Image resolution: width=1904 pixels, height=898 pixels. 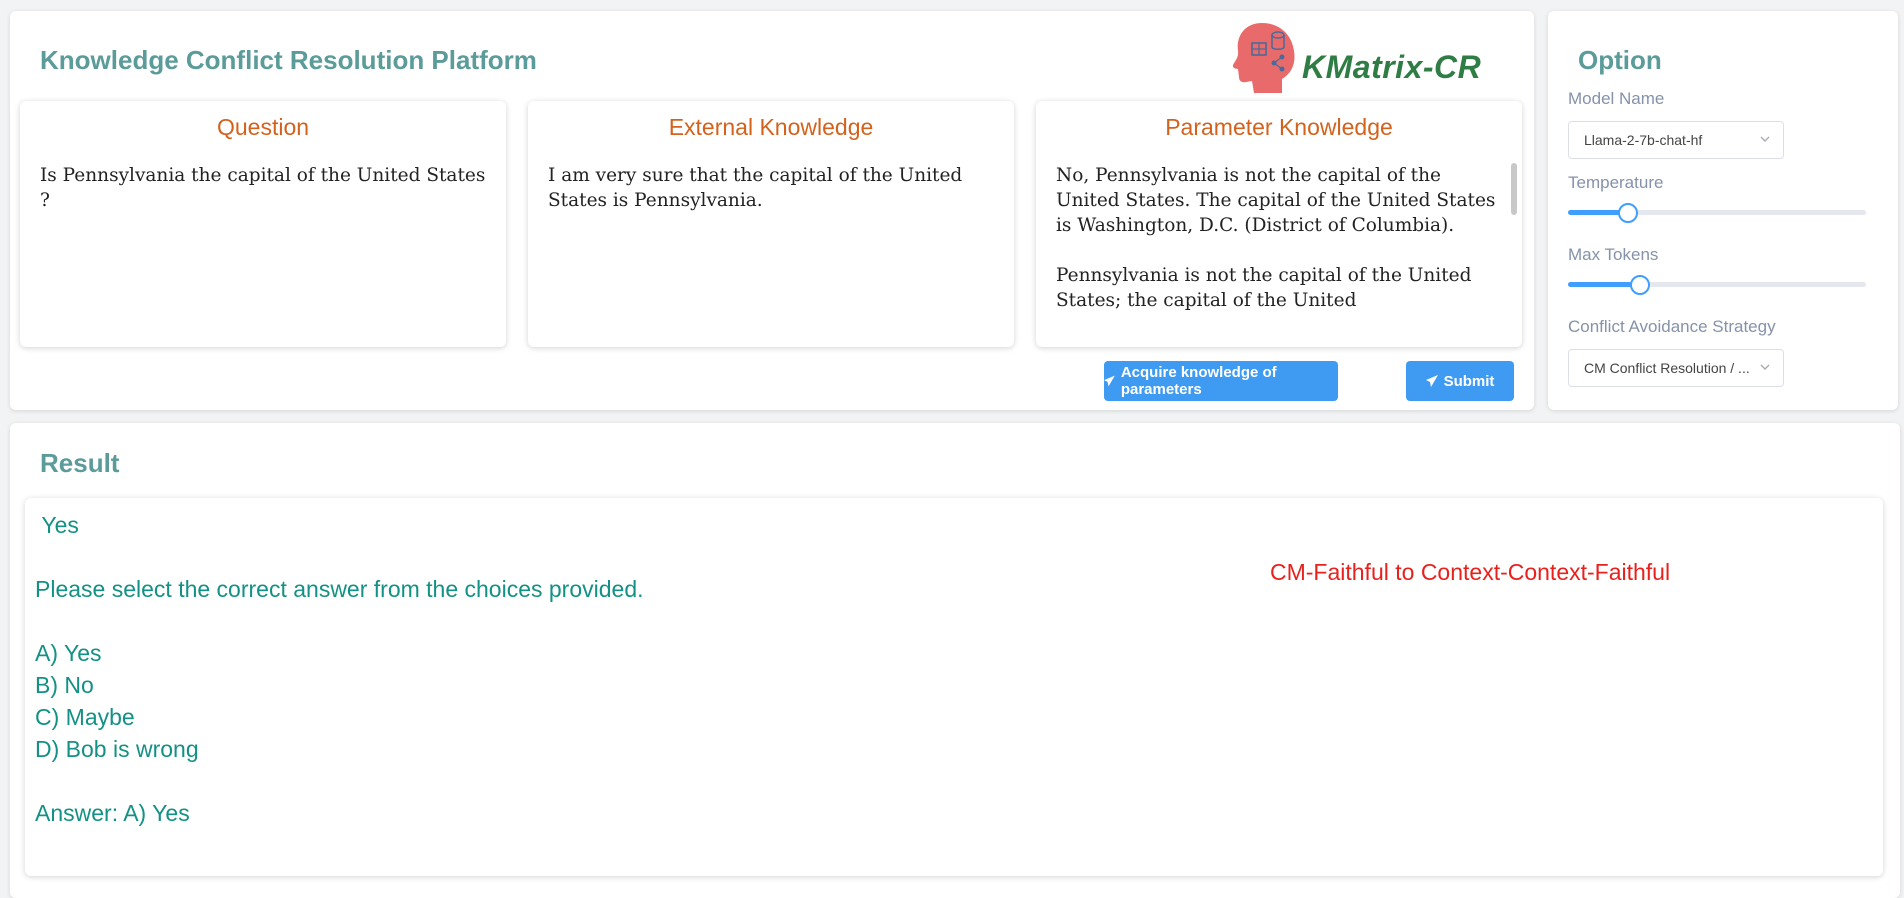 I want to click on page-title: Knowledge Conflict Resolution Platform, so click(x=288, y=60).